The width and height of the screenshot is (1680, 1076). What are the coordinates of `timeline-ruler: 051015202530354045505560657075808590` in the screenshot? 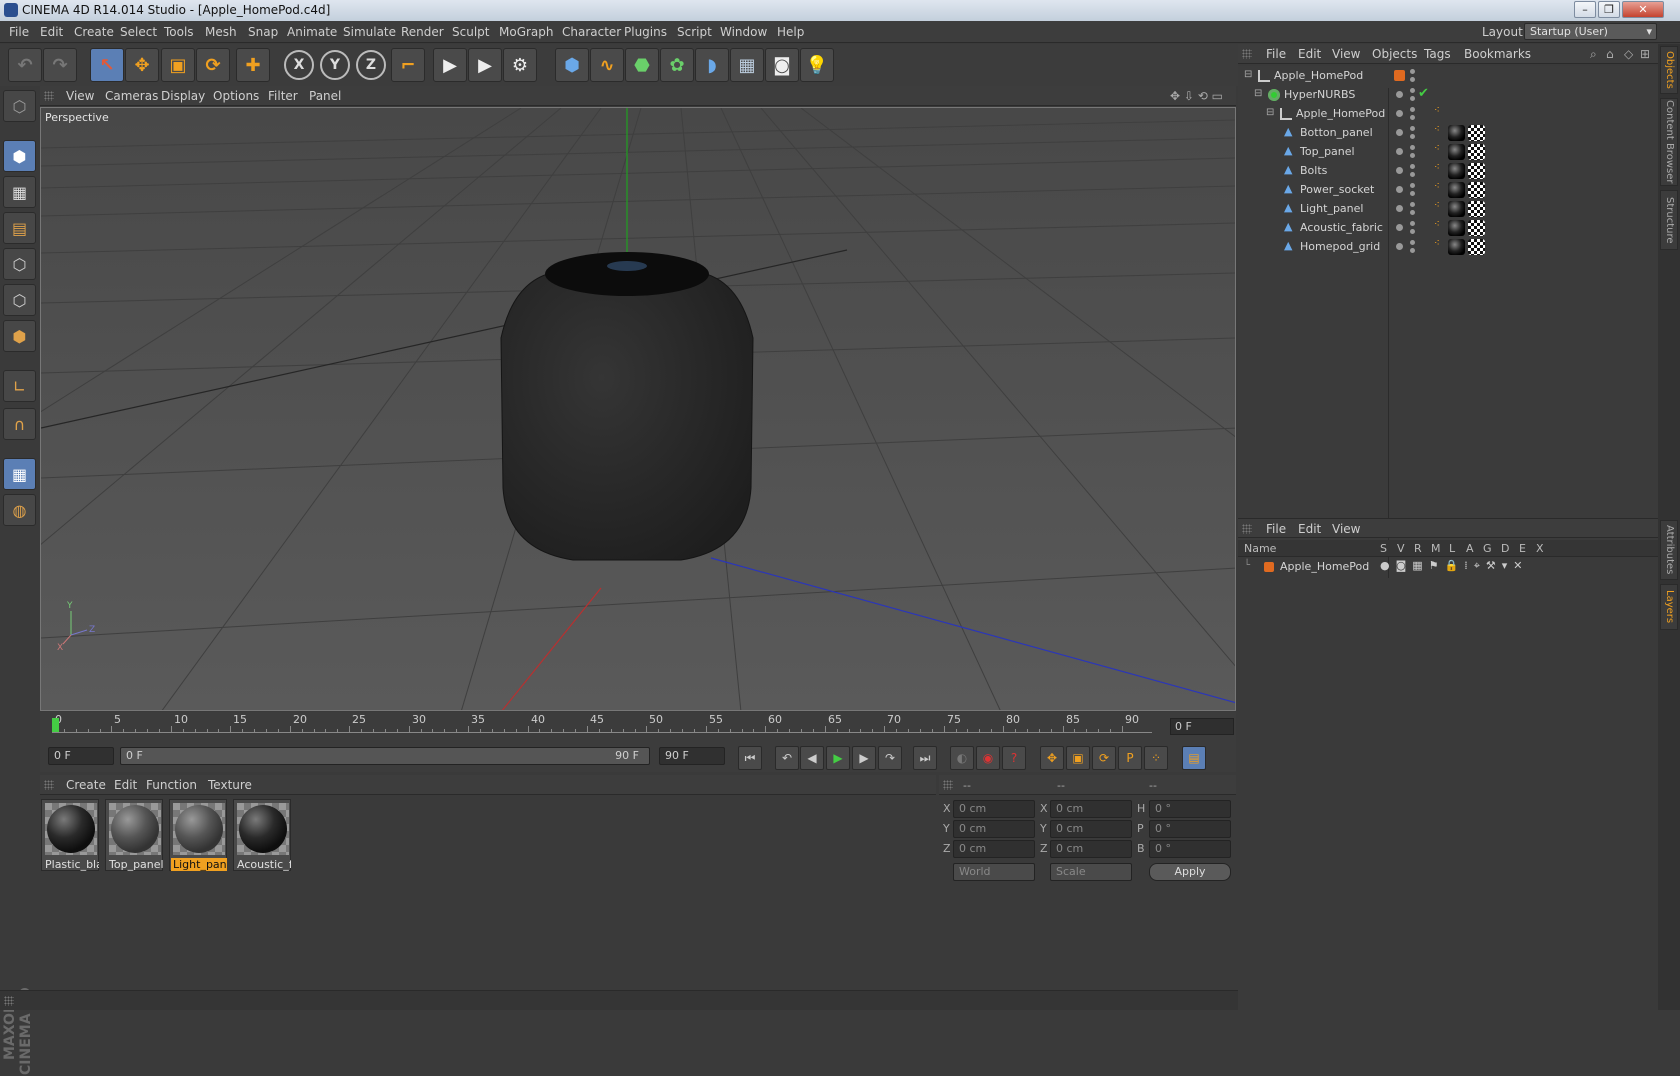 It's located at (602, 725).